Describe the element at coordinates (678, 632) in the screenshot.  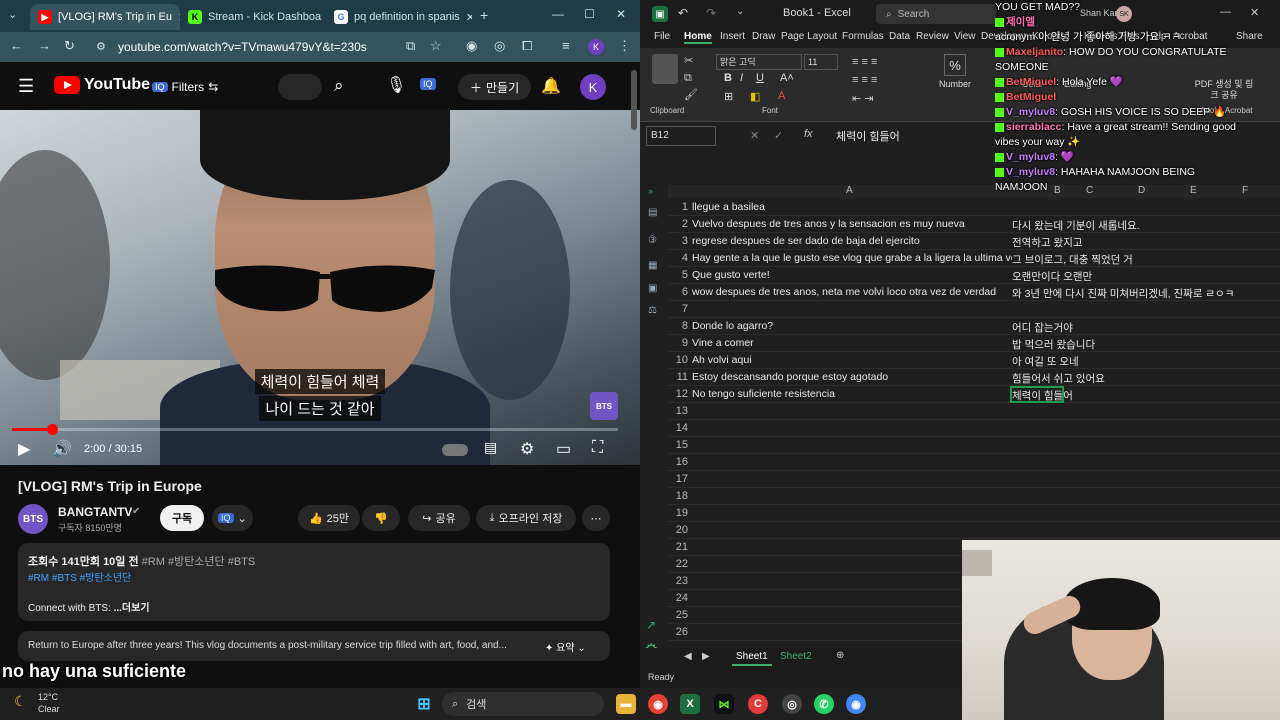
I see `row-number: 26` at that location.